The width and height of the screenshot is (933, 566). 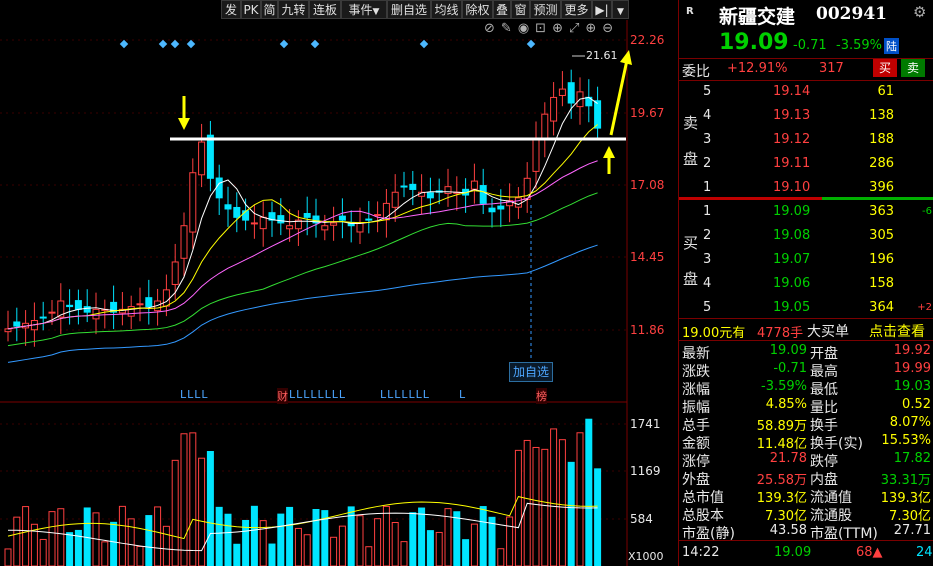 I want to click on bid-volume: 363, so click(x=881, y=211).